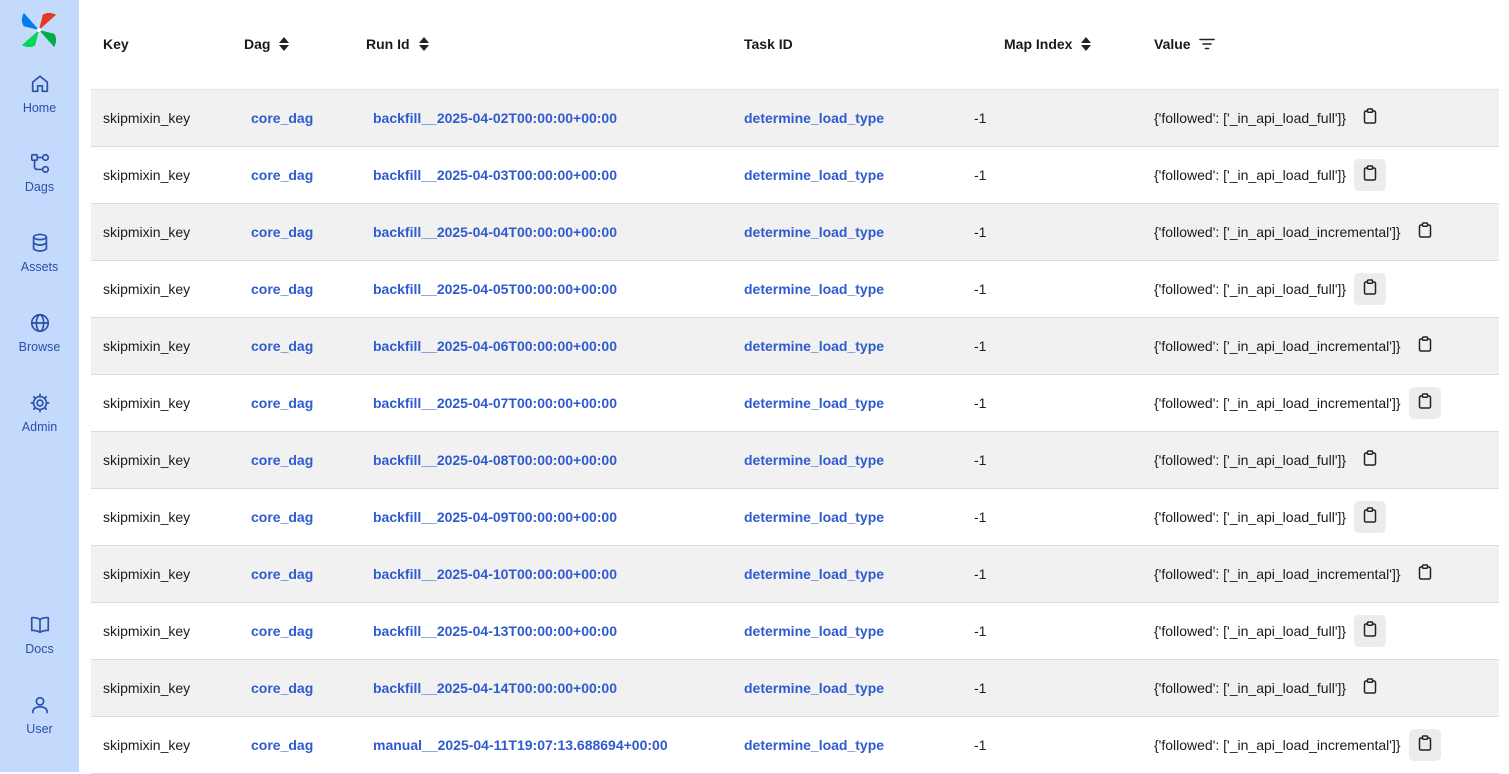  I want to click on clipboard-icon, so click(1370, 288).